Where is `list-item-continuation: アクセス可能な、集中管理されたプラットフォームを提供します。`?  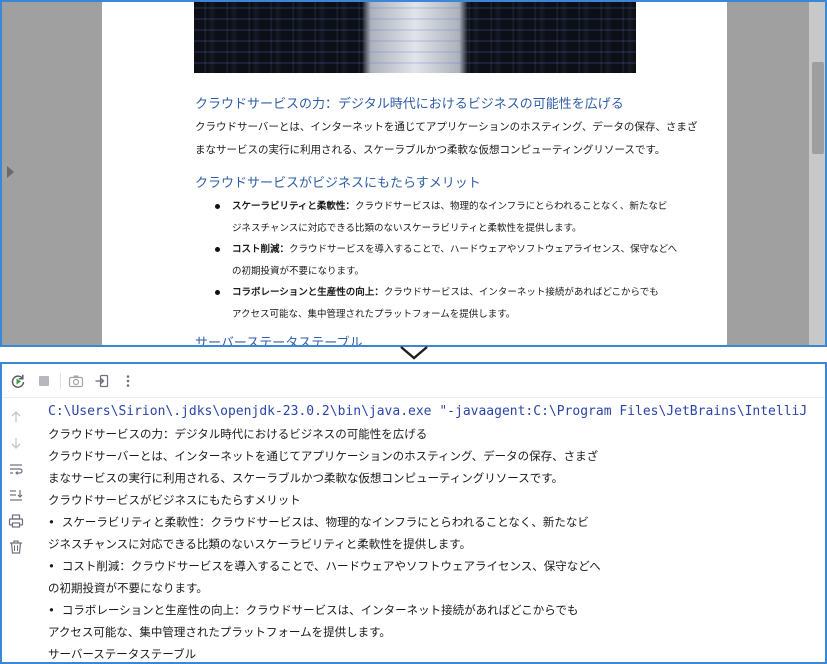
list-item-continuation: アクセス可能な、集中管理されたプラットフォームを提供します。 is located at coordinates (374, 314).